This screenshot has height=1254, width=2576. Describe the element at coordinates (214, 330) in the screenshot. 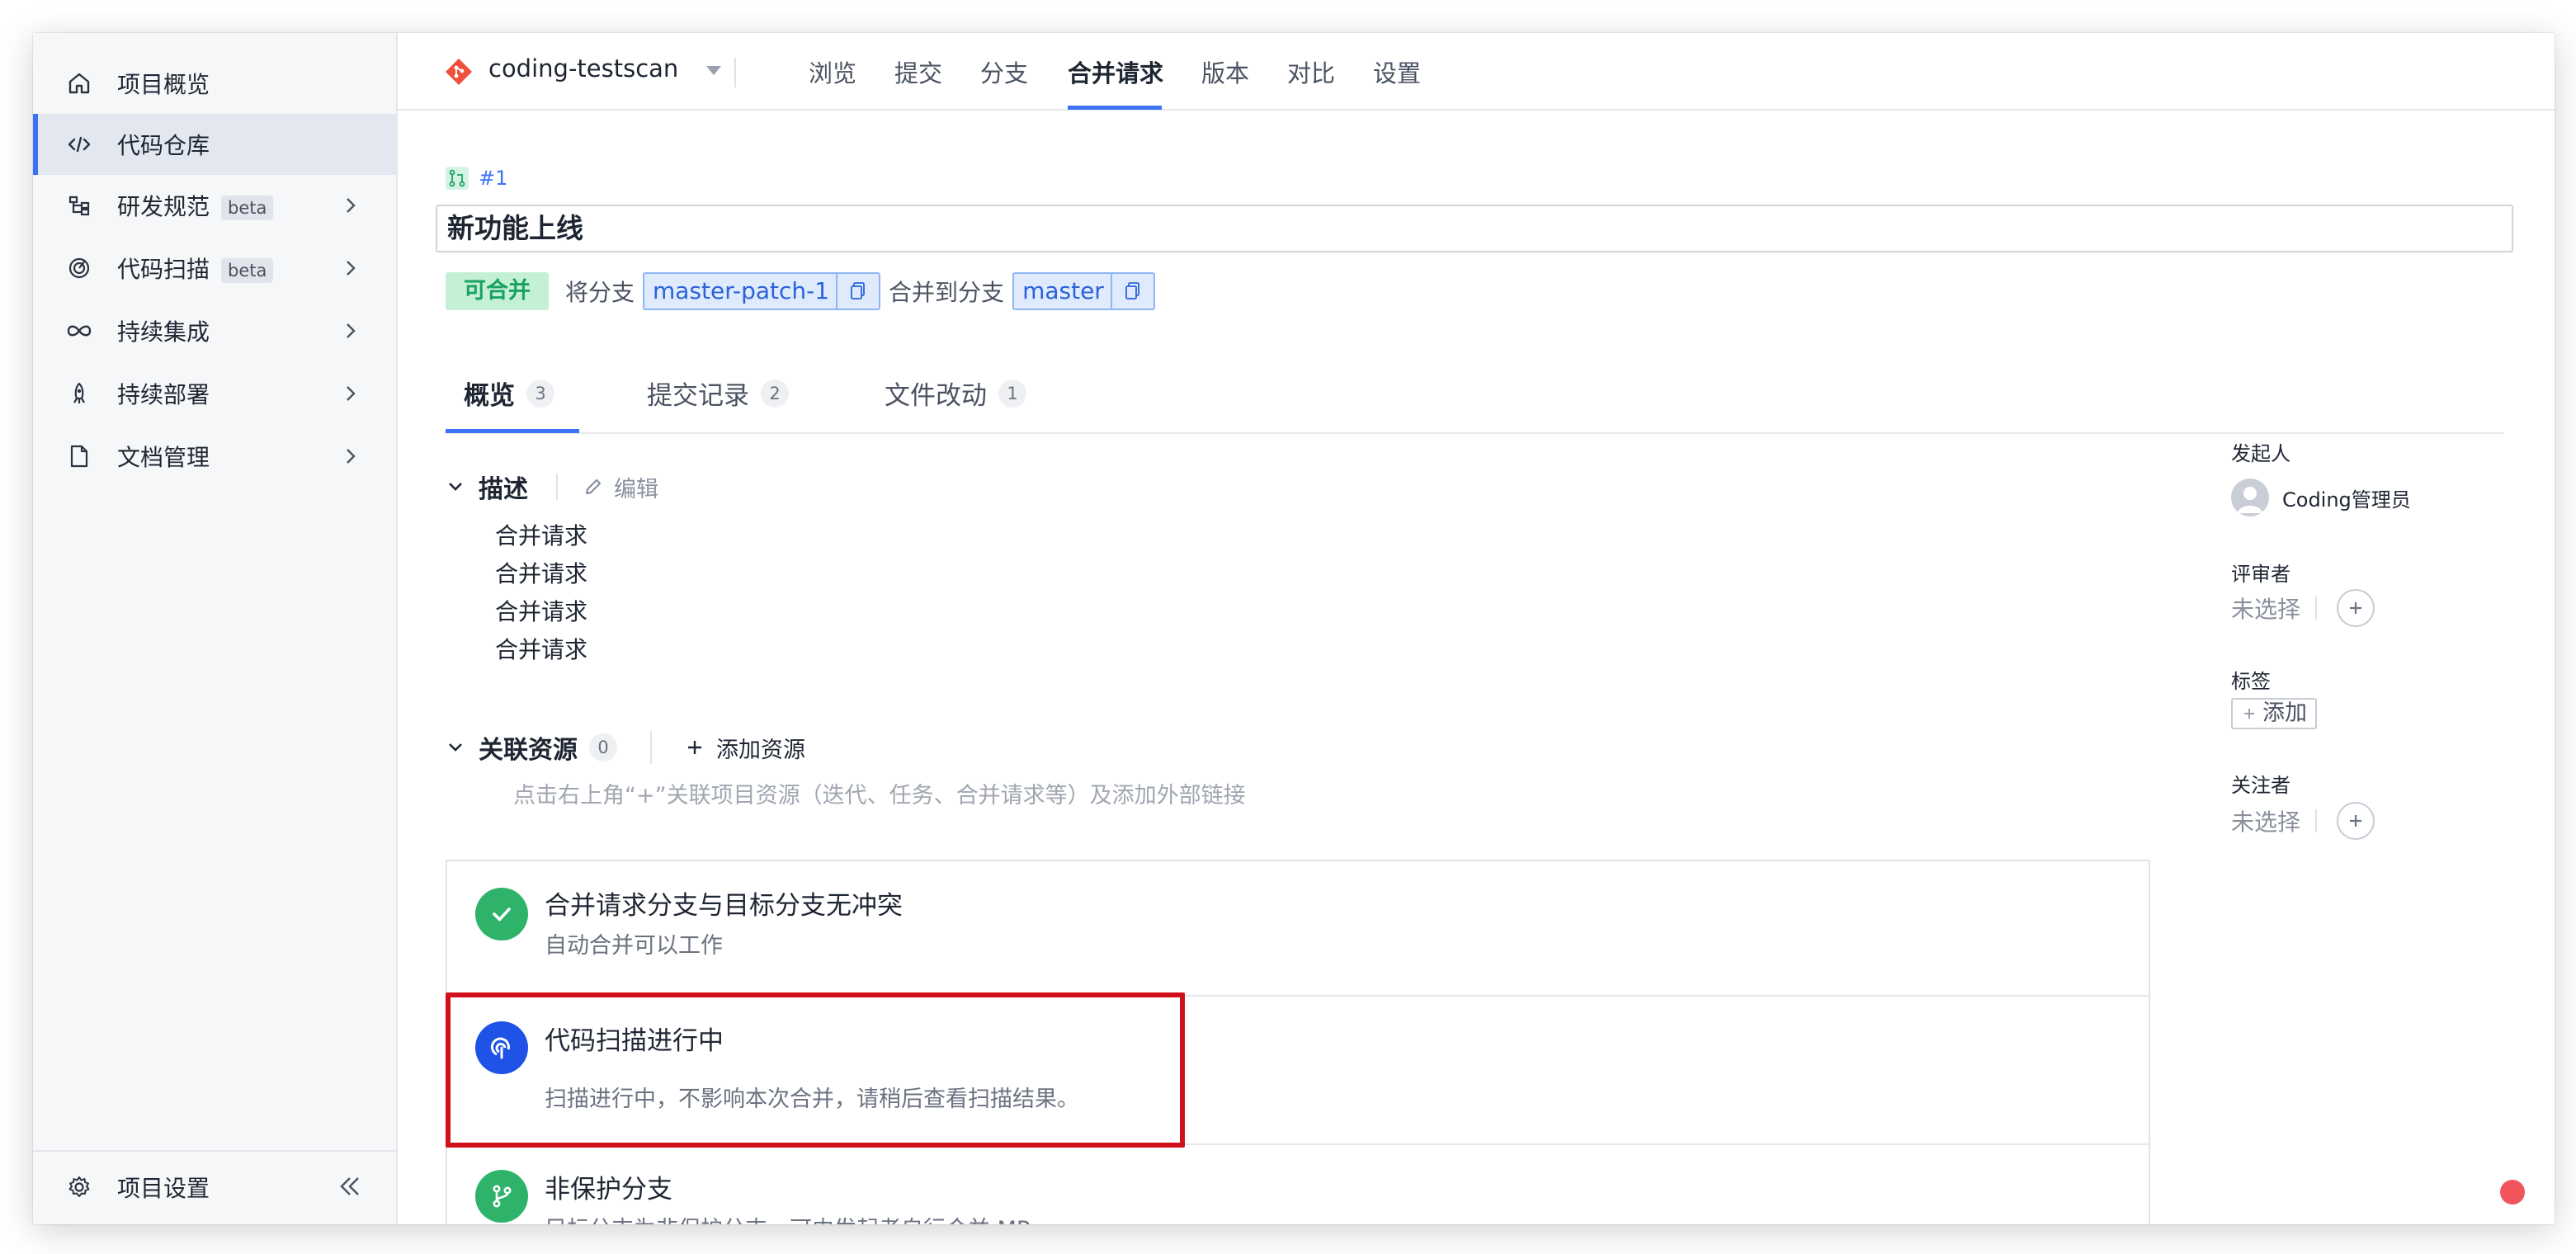

I see `sidebar-item-ci: 持续集成` at that location.